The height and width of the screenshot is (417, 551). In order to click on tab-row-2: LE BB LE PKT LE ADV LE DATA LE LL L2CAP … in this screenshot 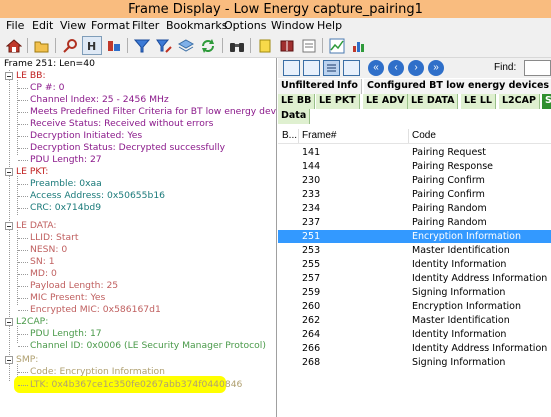, I will do `click(414, 101)`.